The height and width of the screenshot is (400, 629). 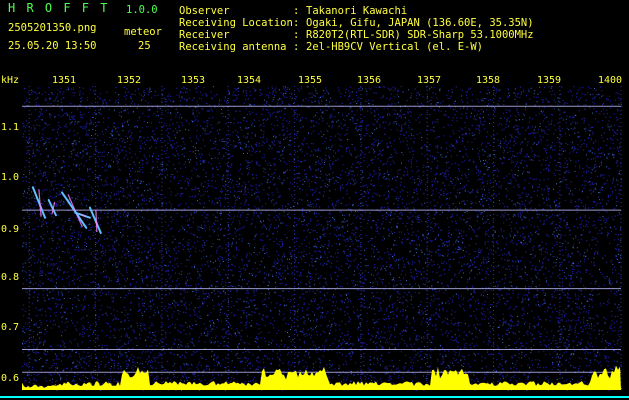 What do you see at coordinates (249, 80) in the screenshot?
I see `x-tick-label: 1354` at bounding box center [249, 80].